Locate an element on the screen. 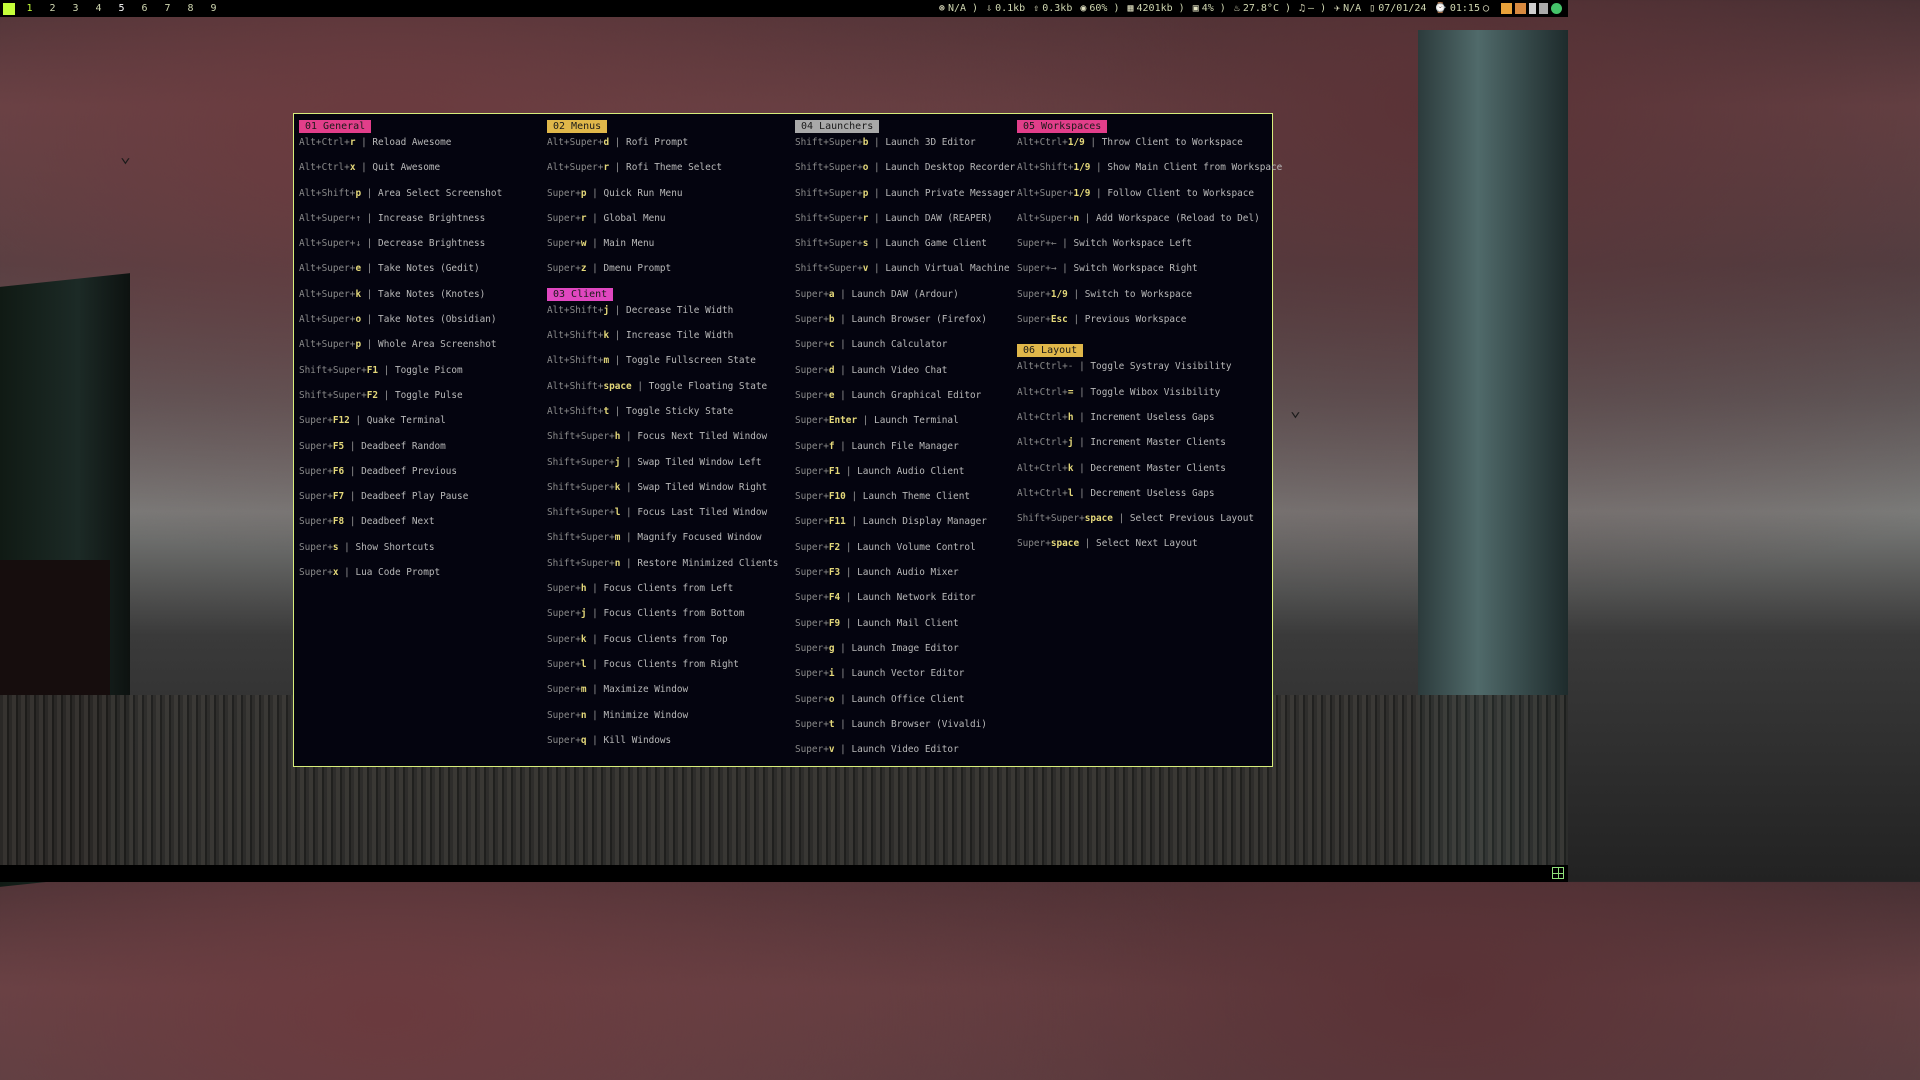  shortcut-description: Swap Tiled Window Right is located at coordinates (702, 487).